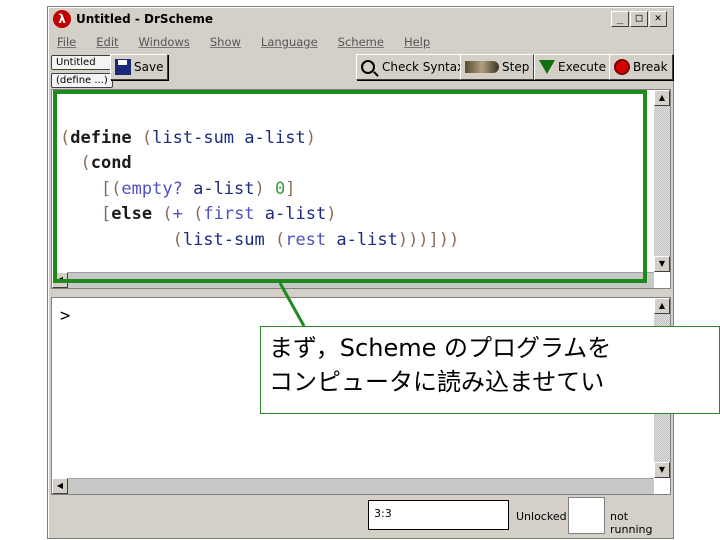  What do you see at coordinates (178, 188) in the screenshot?
I see `code-line: [(empty? a-list) 0]` at bounding box center [178, 188].